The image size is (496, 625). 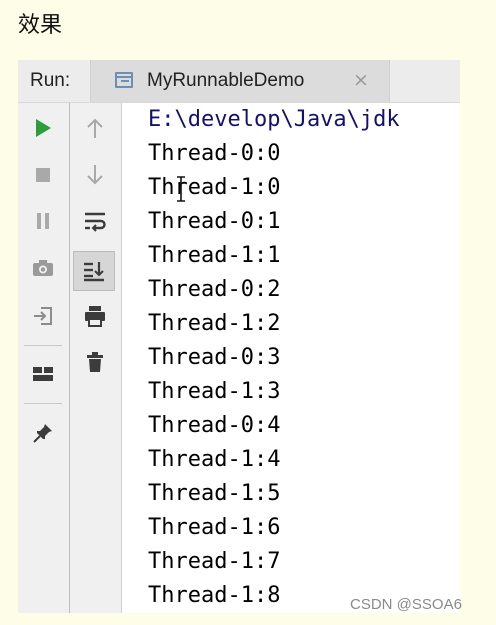 I want to click on console-line: Thread-0:3, so click(x=214, y=357).